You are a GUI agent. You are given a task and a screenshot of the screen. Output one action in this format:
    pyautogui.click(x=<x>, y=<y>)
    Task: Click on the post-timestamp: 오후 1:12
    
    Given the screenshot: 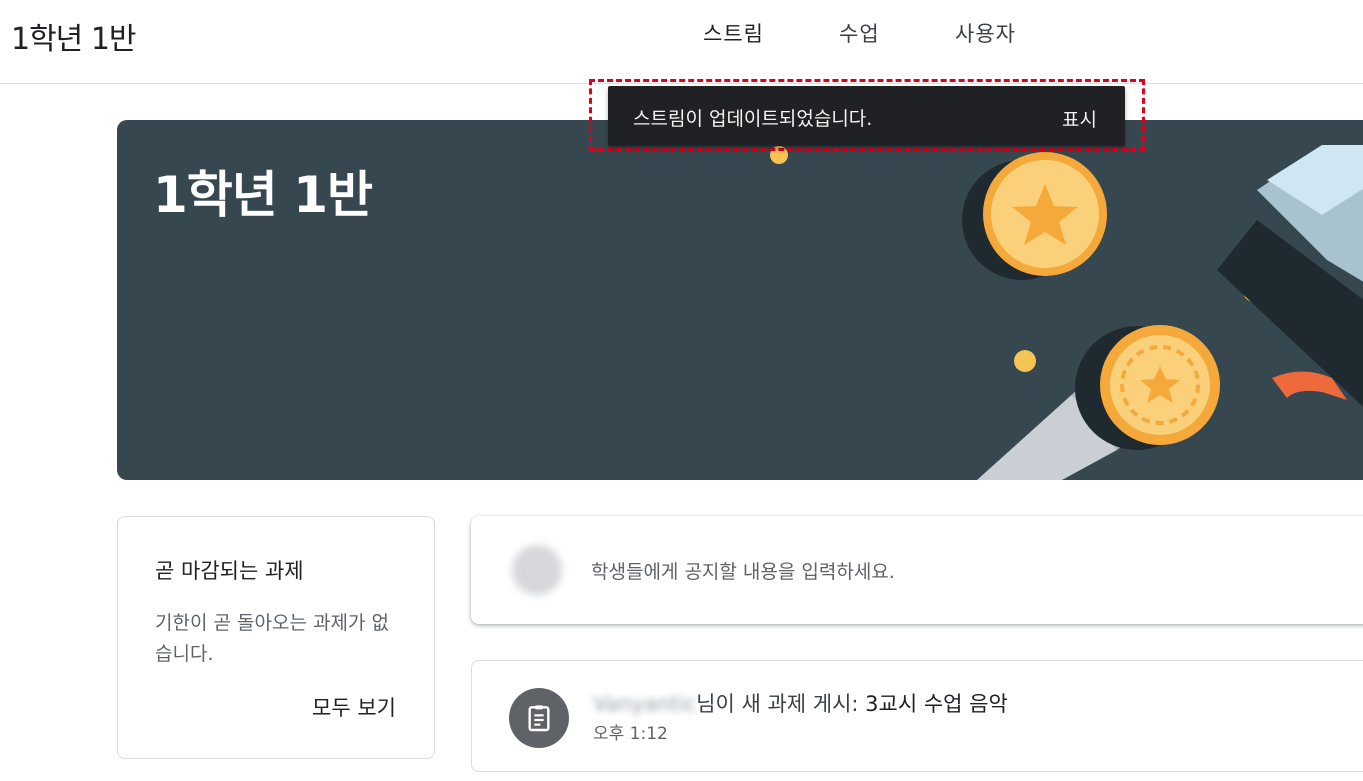 What is the action you would take?
    pyautogui.click(x=630, y=734)
    